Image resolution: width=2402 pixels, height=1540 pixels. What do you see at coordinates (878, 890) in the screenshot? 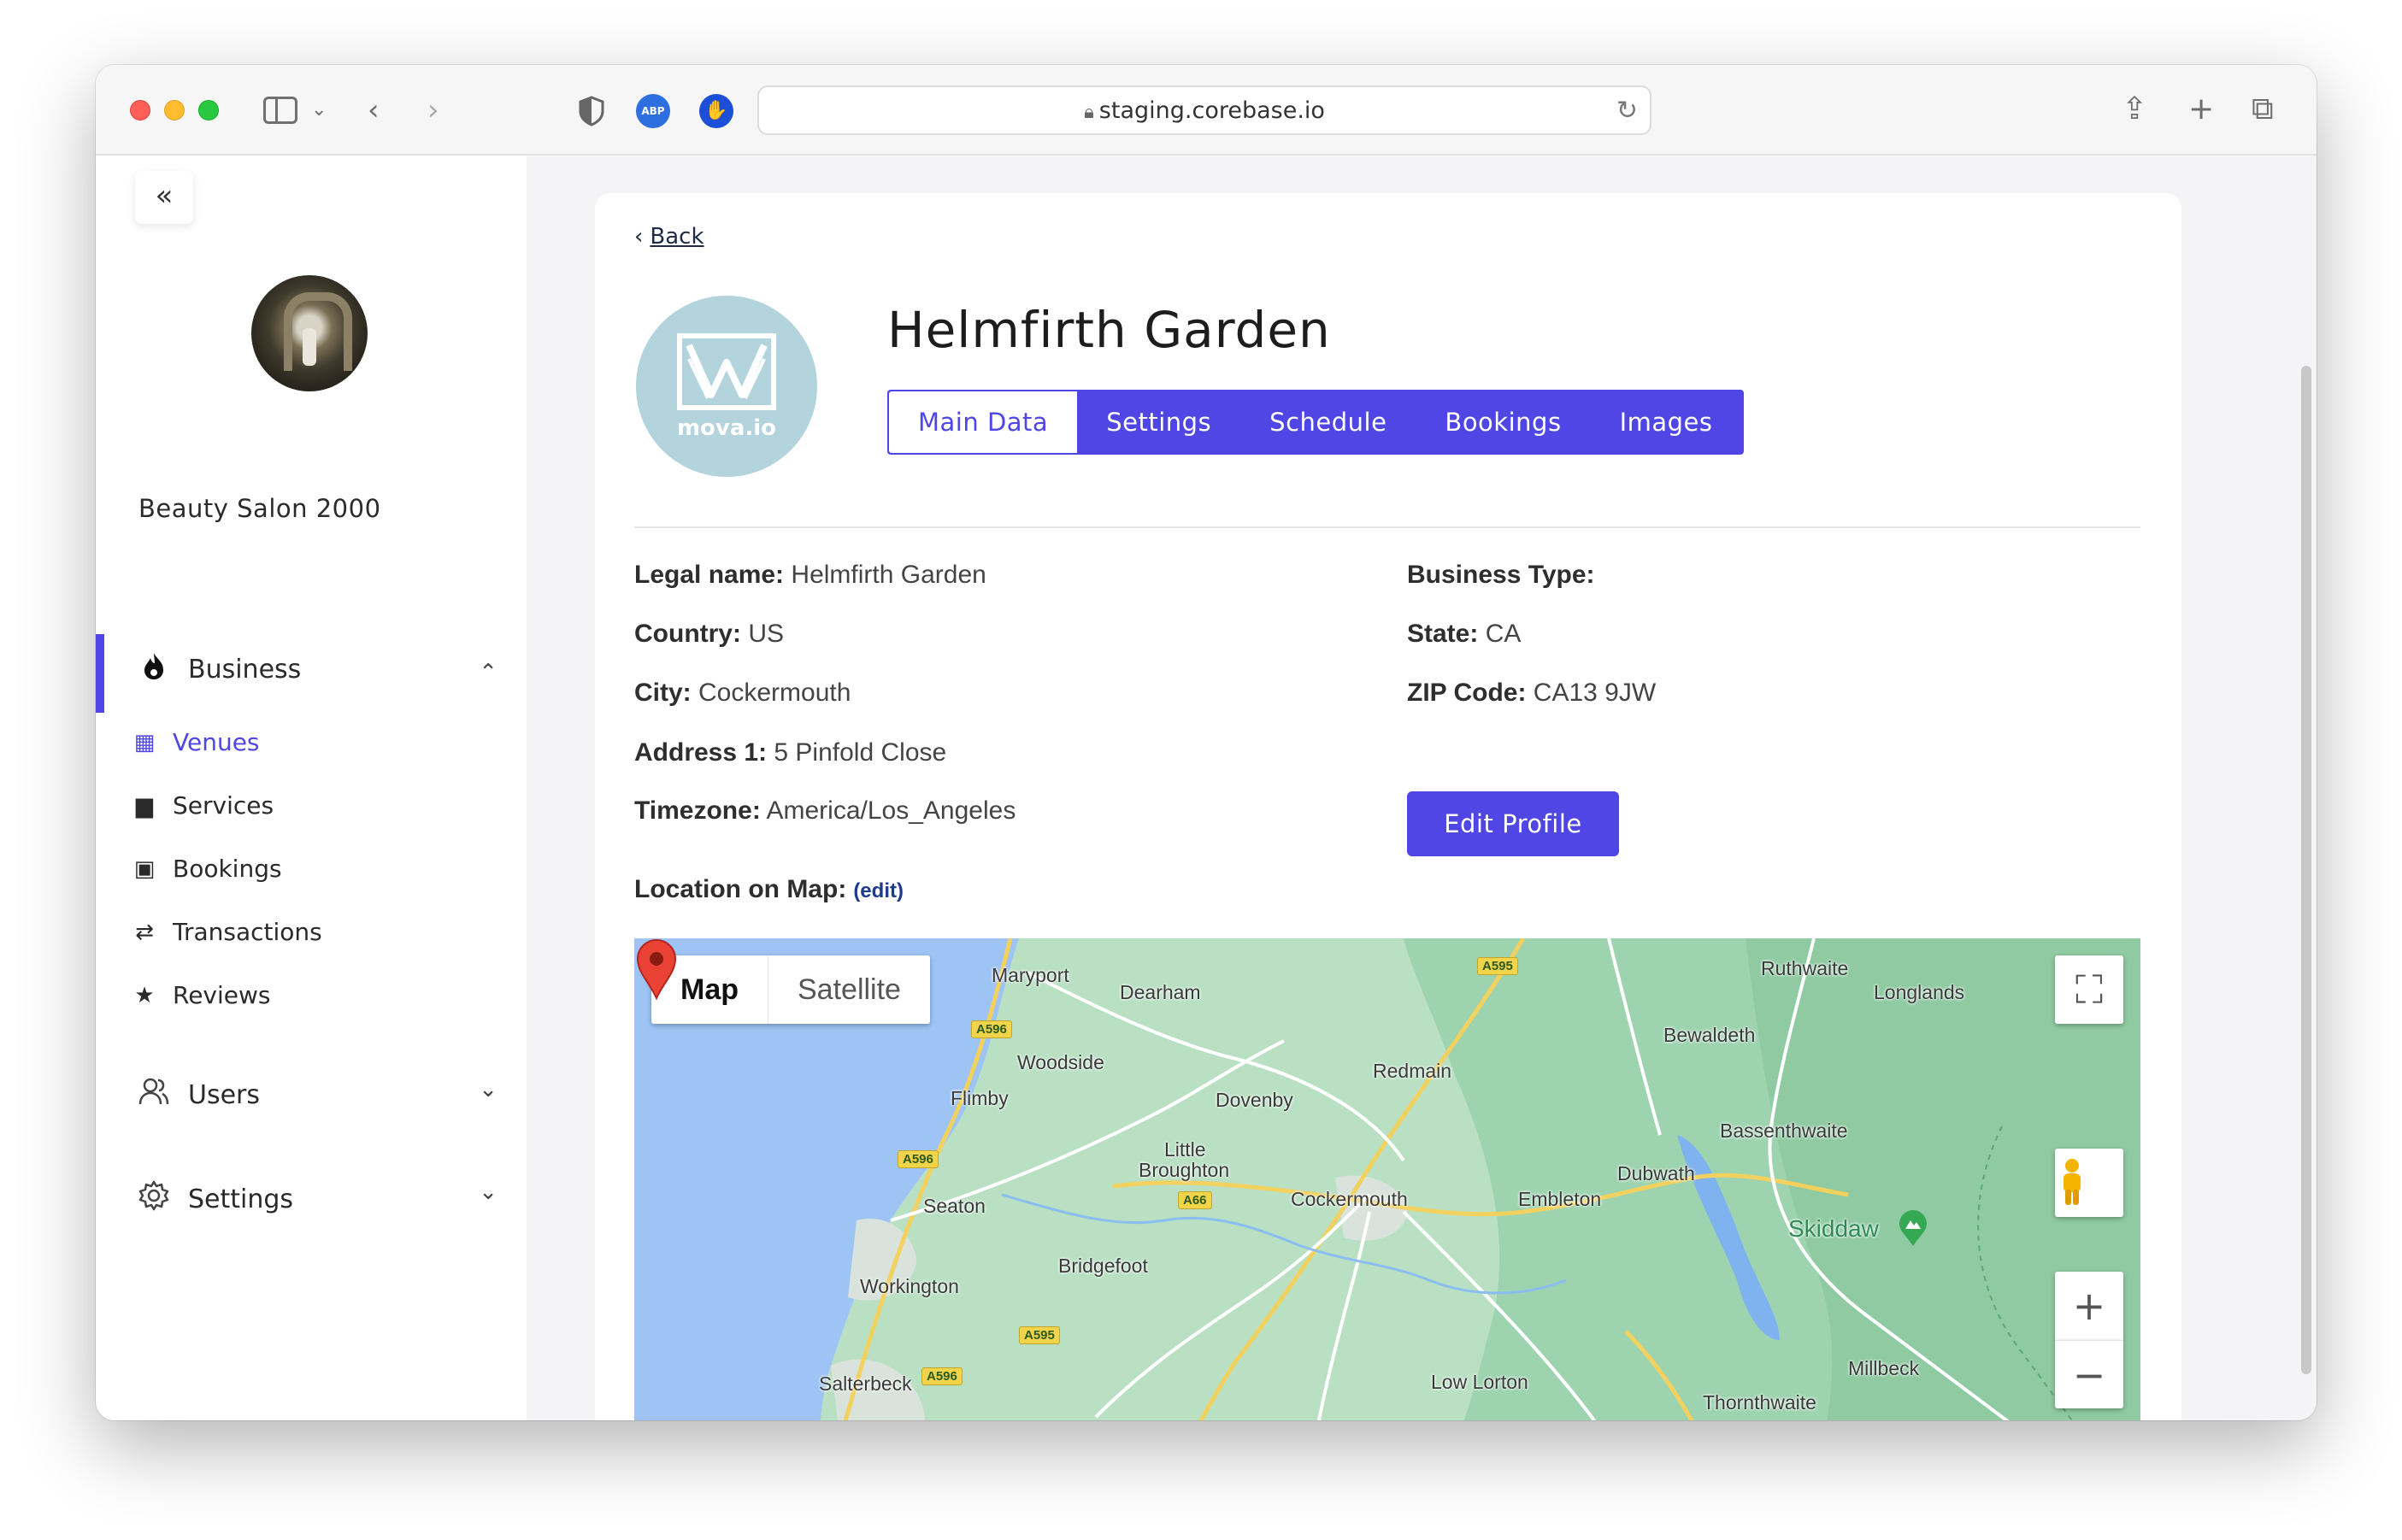
I see `location-edit-link: (edit)` at bounding box center [878, 890].